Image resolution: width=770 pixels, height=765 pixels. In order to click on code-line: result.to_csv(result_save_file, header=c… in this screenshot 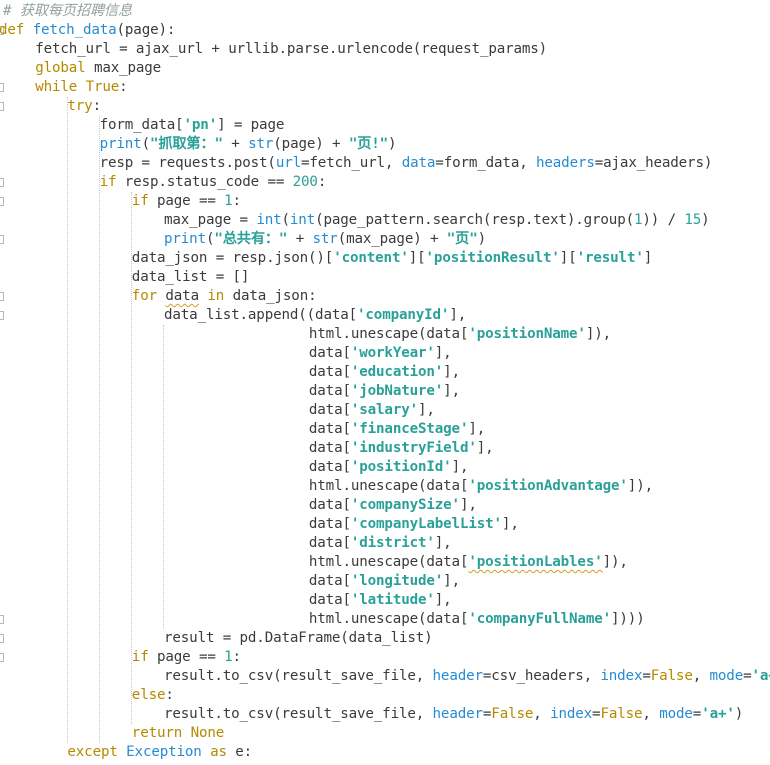, I will do `click(467, 676)`.